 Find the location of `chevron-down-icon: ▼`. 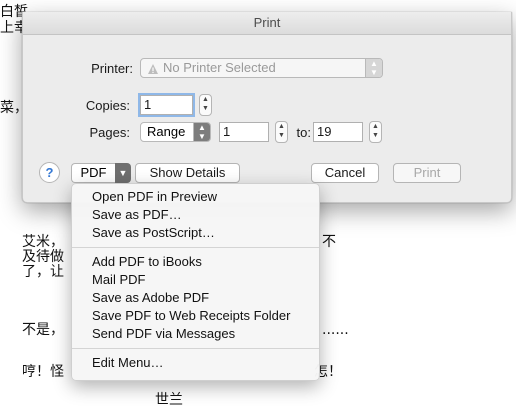

chevron-down-icon: ▼ is located at coordinates (123, 173).